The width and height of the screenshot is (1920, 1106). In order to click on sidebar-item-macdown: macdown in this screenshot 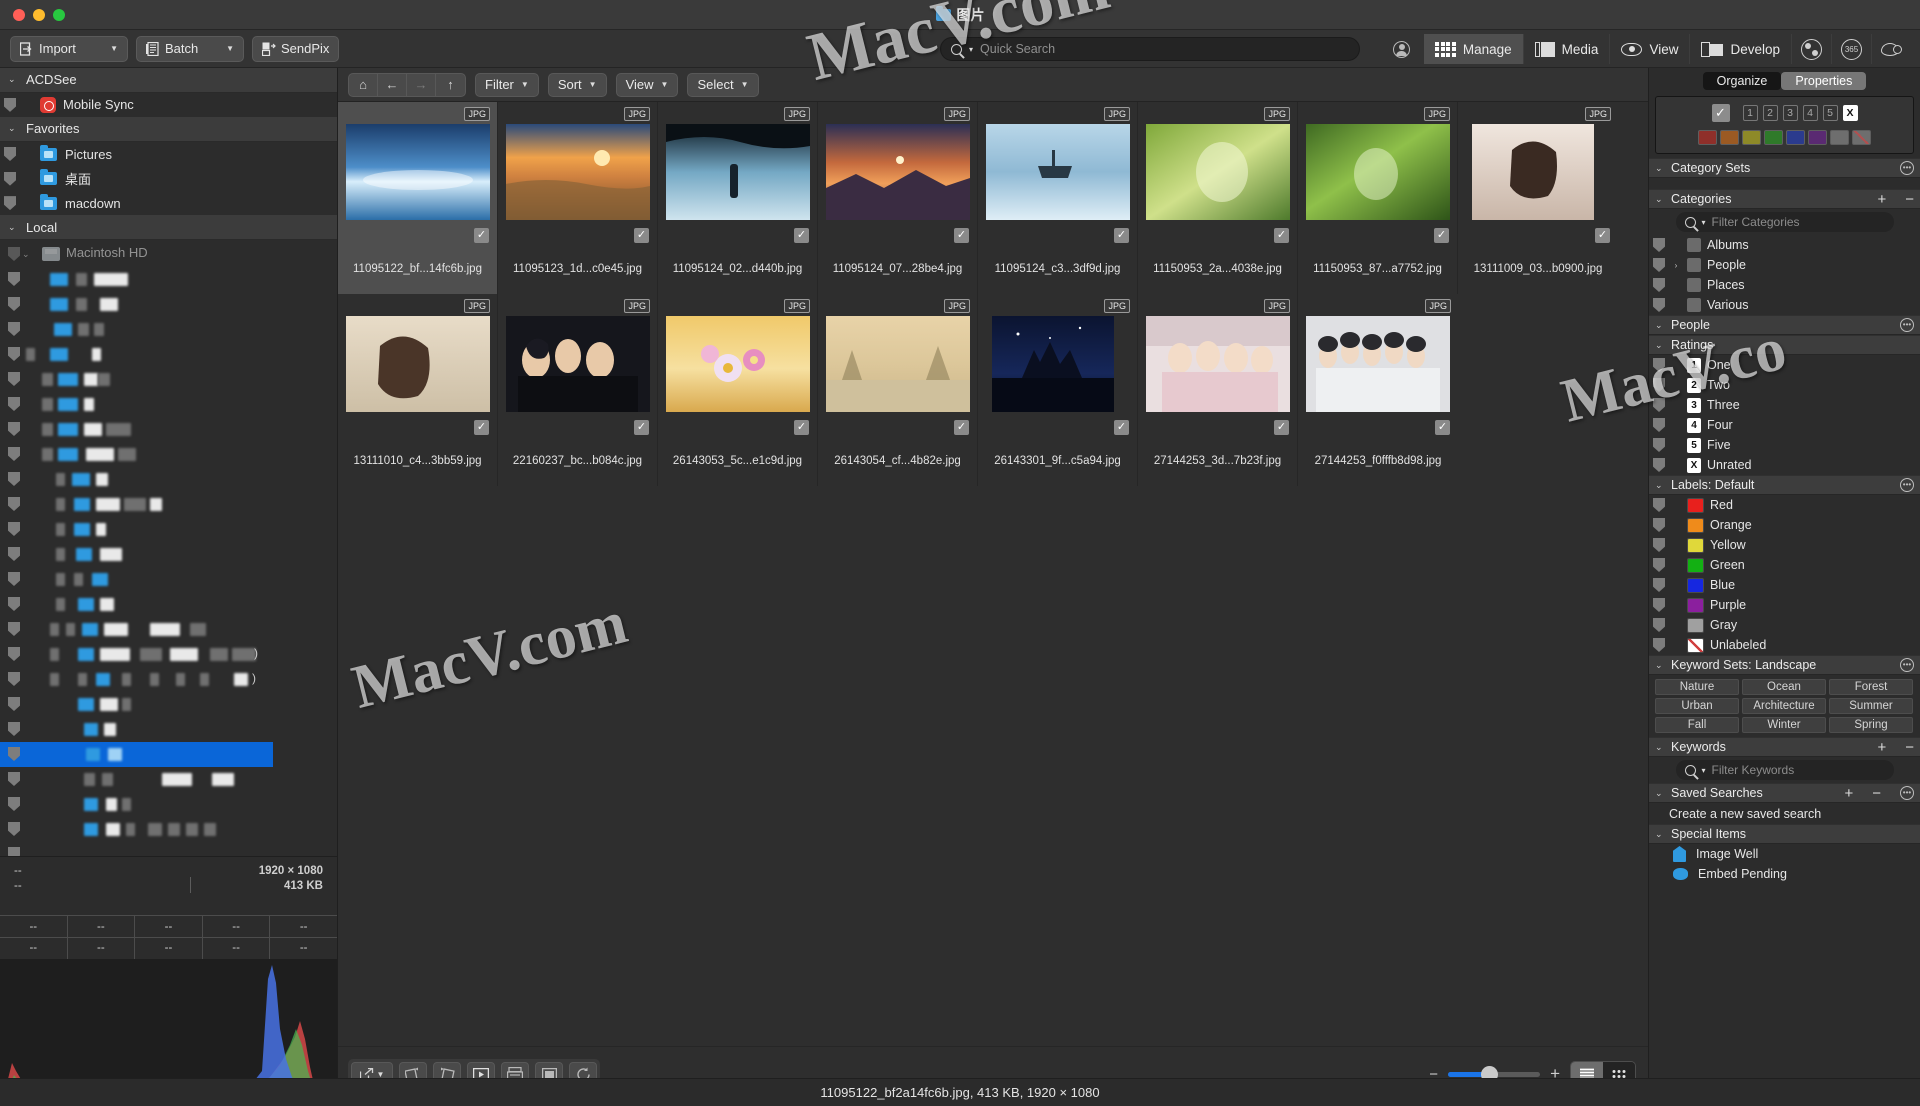, I will do `click(168, 203)`.